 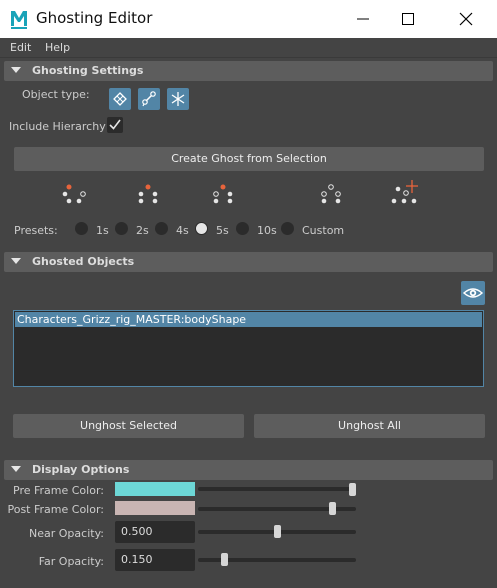 I want to click on near-opacity-field: 0.500, so click(x=155, y=532).